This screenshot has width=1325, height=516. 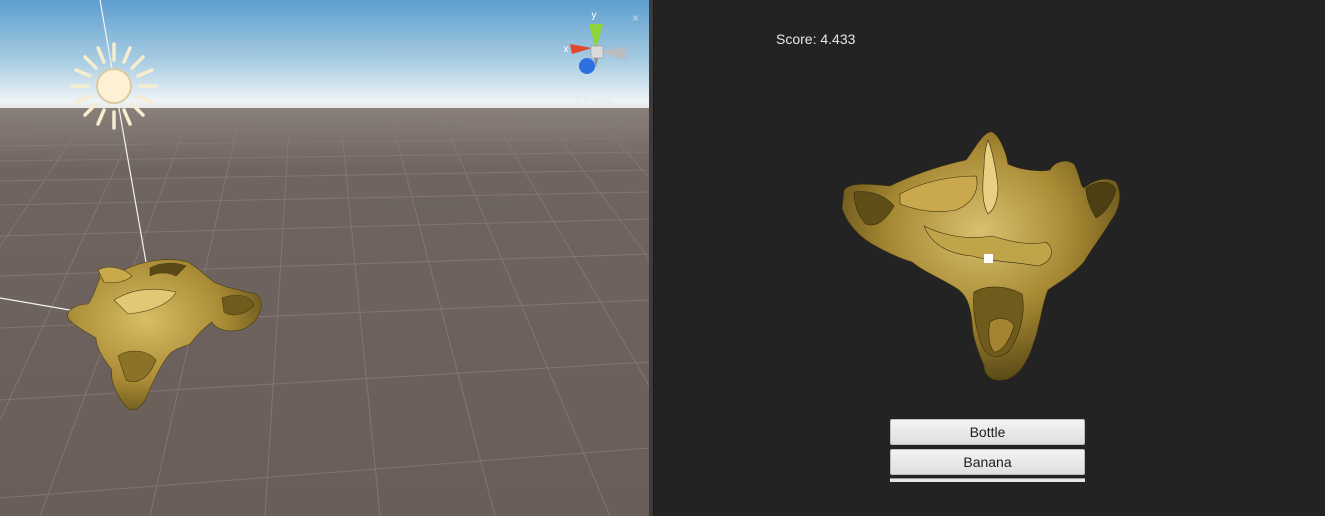 I want to click on partial-button, so click(x=987, y=480).